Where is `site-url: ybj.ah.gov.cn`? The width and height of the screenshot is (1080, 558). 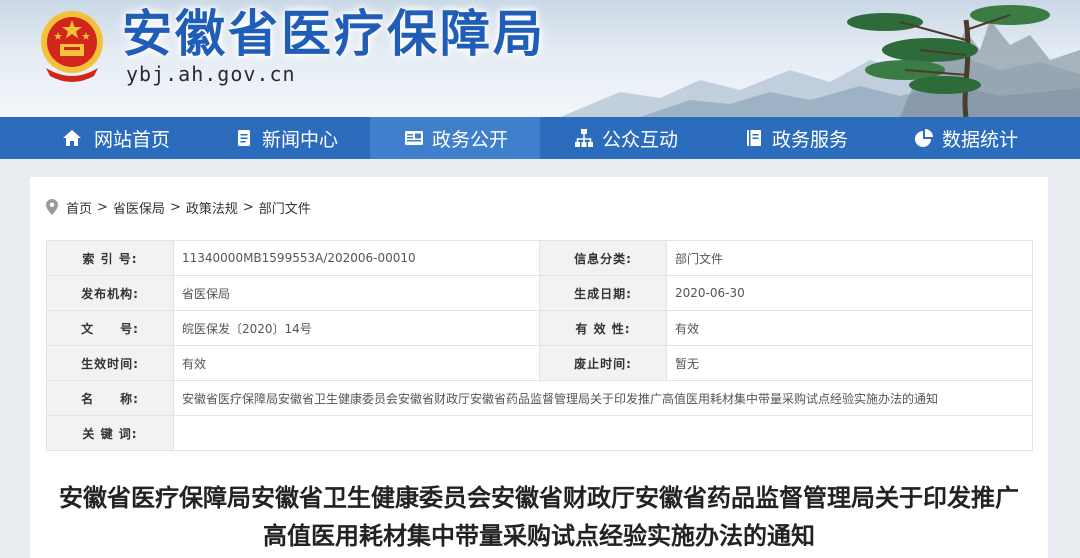
site-url: ybj.ah.gov.cn is located at coordinates (211, 74).